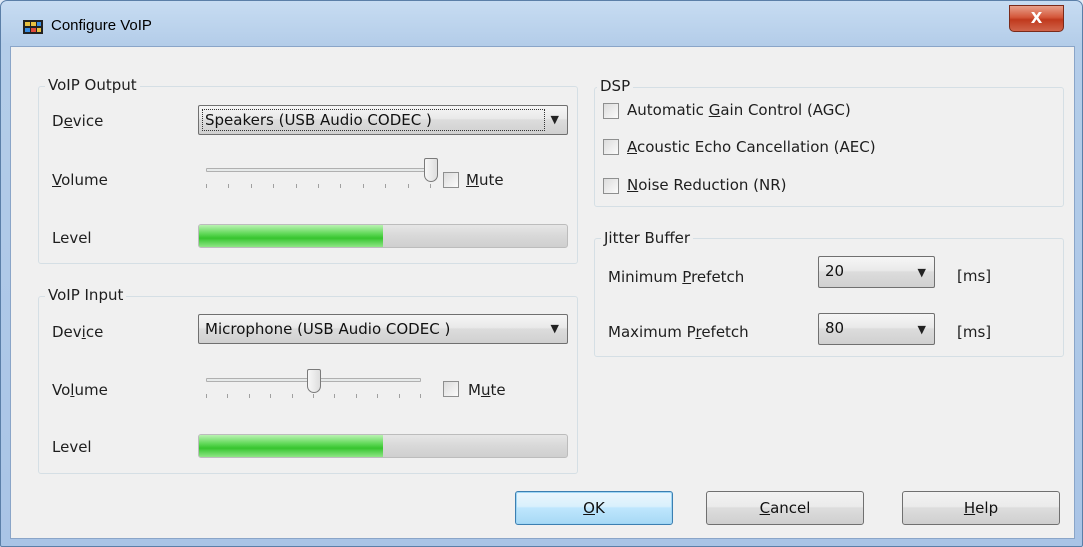 The height and width of the screenshot is (547, 1083). What do you see at coordinates (101, 25) in the screenshot?
I see `window-title: Configure VoIP` at bounding box center [101, 25].